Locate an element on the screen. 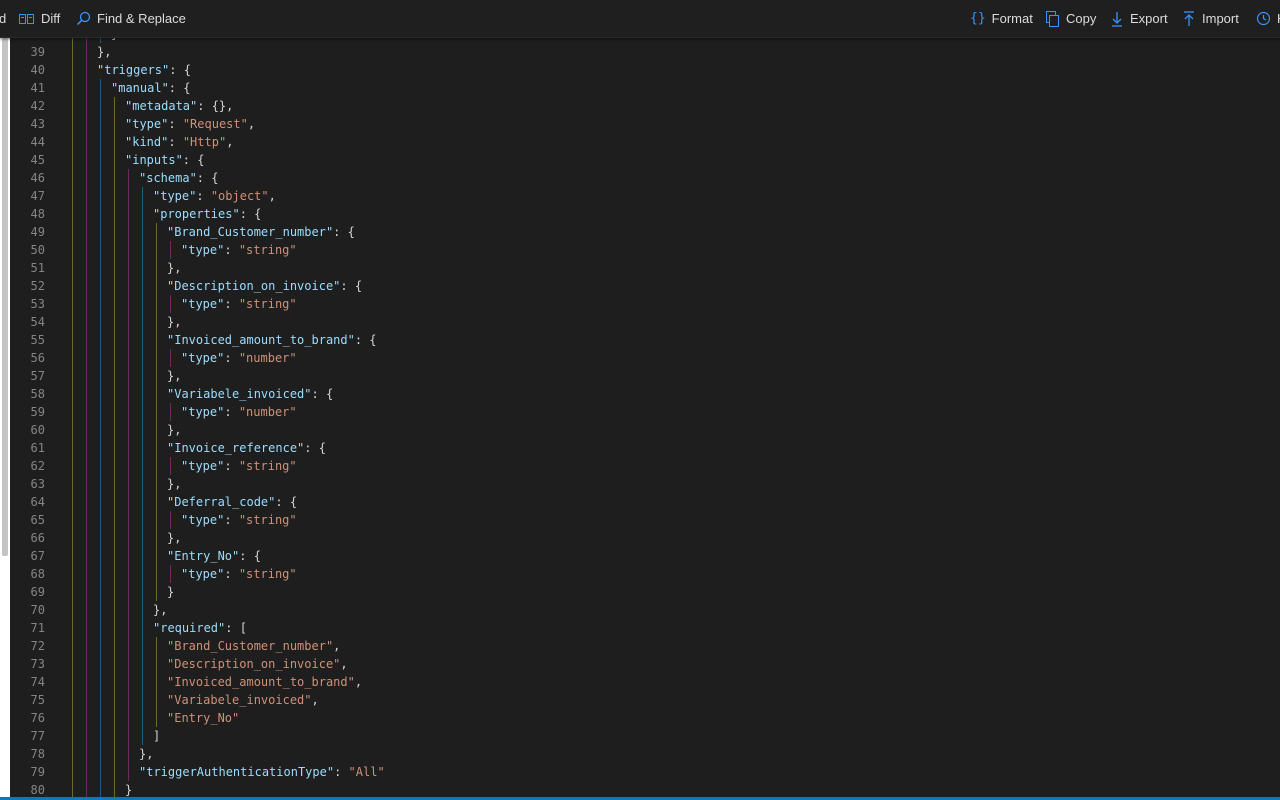  format-button: {} Format is located at coordinates (1001, 18).